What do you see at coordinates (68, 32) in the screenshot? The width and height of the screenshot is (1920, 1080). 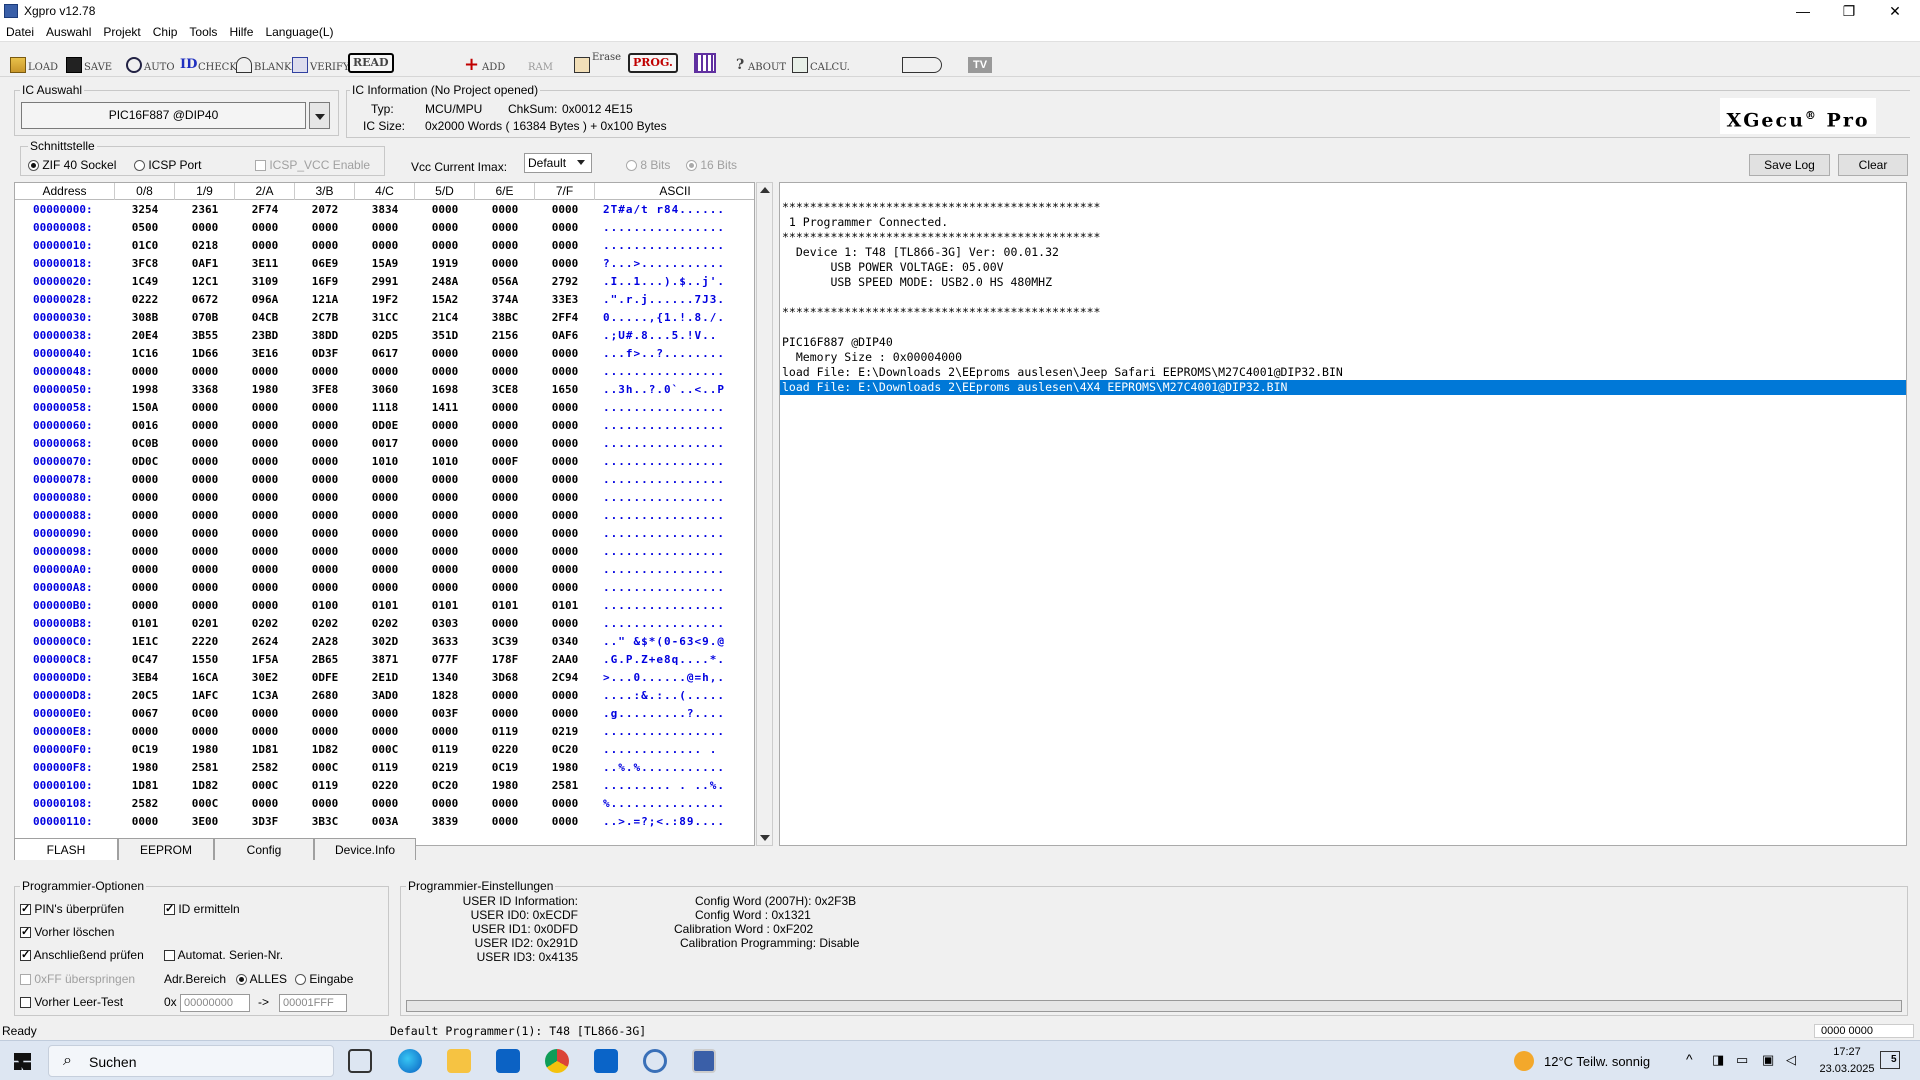 I see `menu-auswahl: Auswahl` at bounding box center [68, 32].